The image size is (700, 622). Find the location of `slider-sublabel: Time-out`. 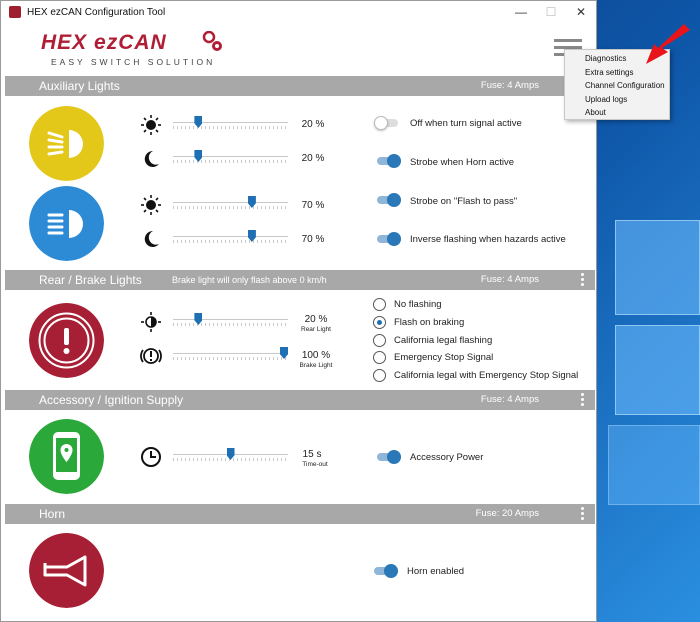

slider-sublabel: Time-out is located at coordinates (315, 464).